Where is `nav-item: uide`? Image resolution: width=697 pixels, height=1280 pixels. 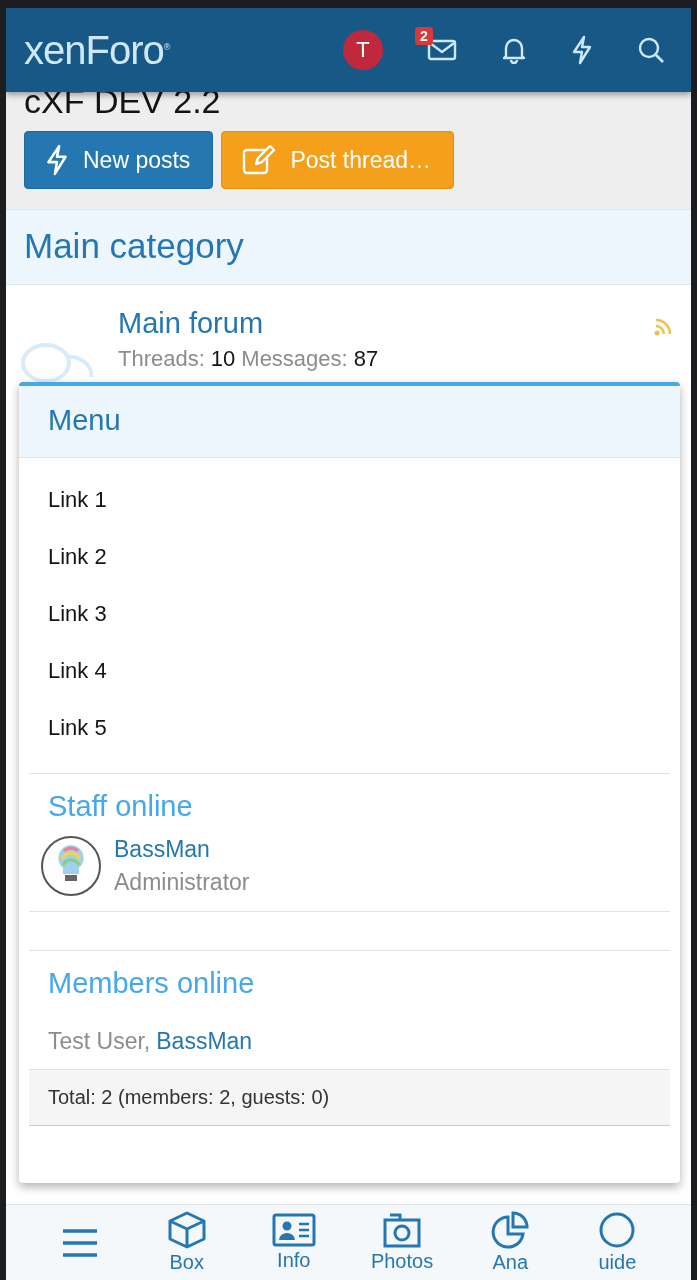 nav-item: uide is located at coordinates (617, 1242).